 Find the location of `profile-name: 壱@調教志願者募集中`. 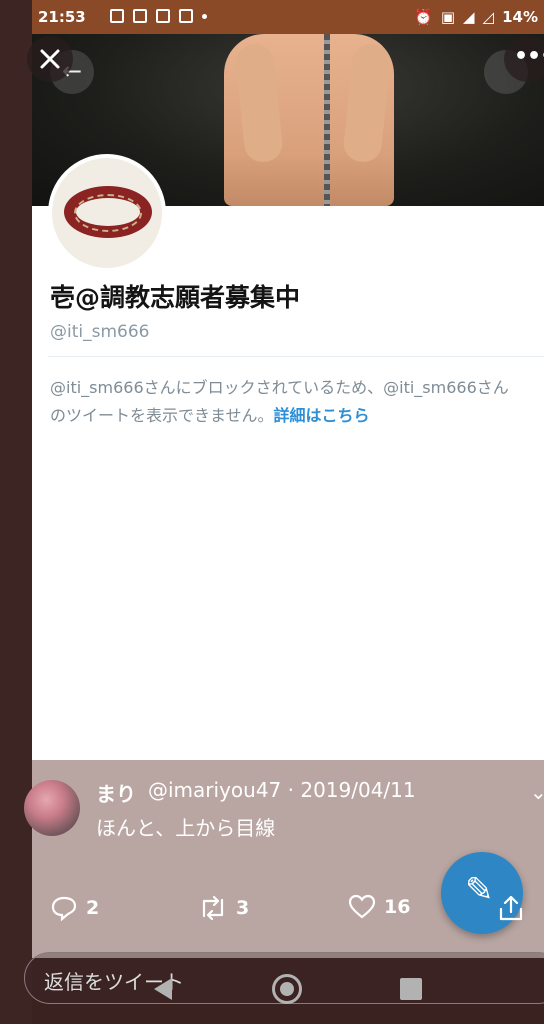

profile-name: 壱@調教志願者募集中 is located at coordinates (175, 297).